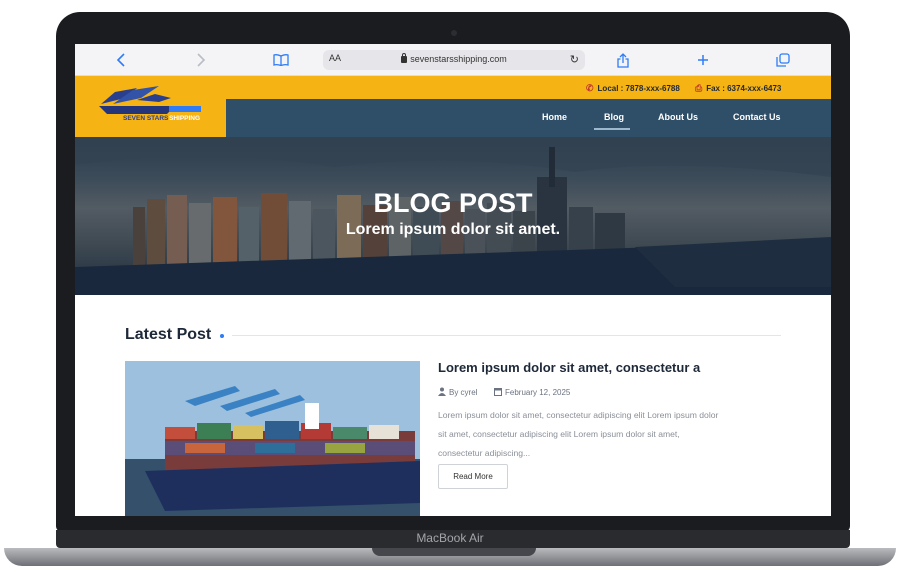 This screenshot has height=582, width=900. Describe the element at coordinates (442, 392) in the screenshot. I see `user-icon` at that location.